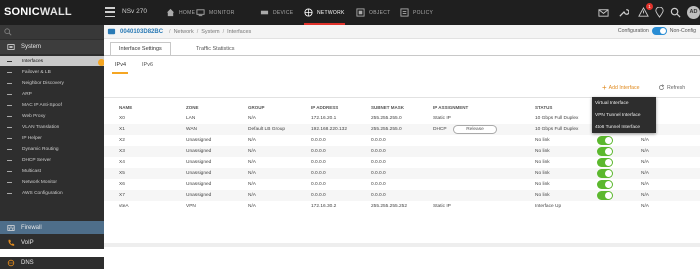 The width and height of the screenshot is (700, 269). Describe the element at coordinates (192, 107) in the screenshot. I see `header-zone: ZONE` at that location.